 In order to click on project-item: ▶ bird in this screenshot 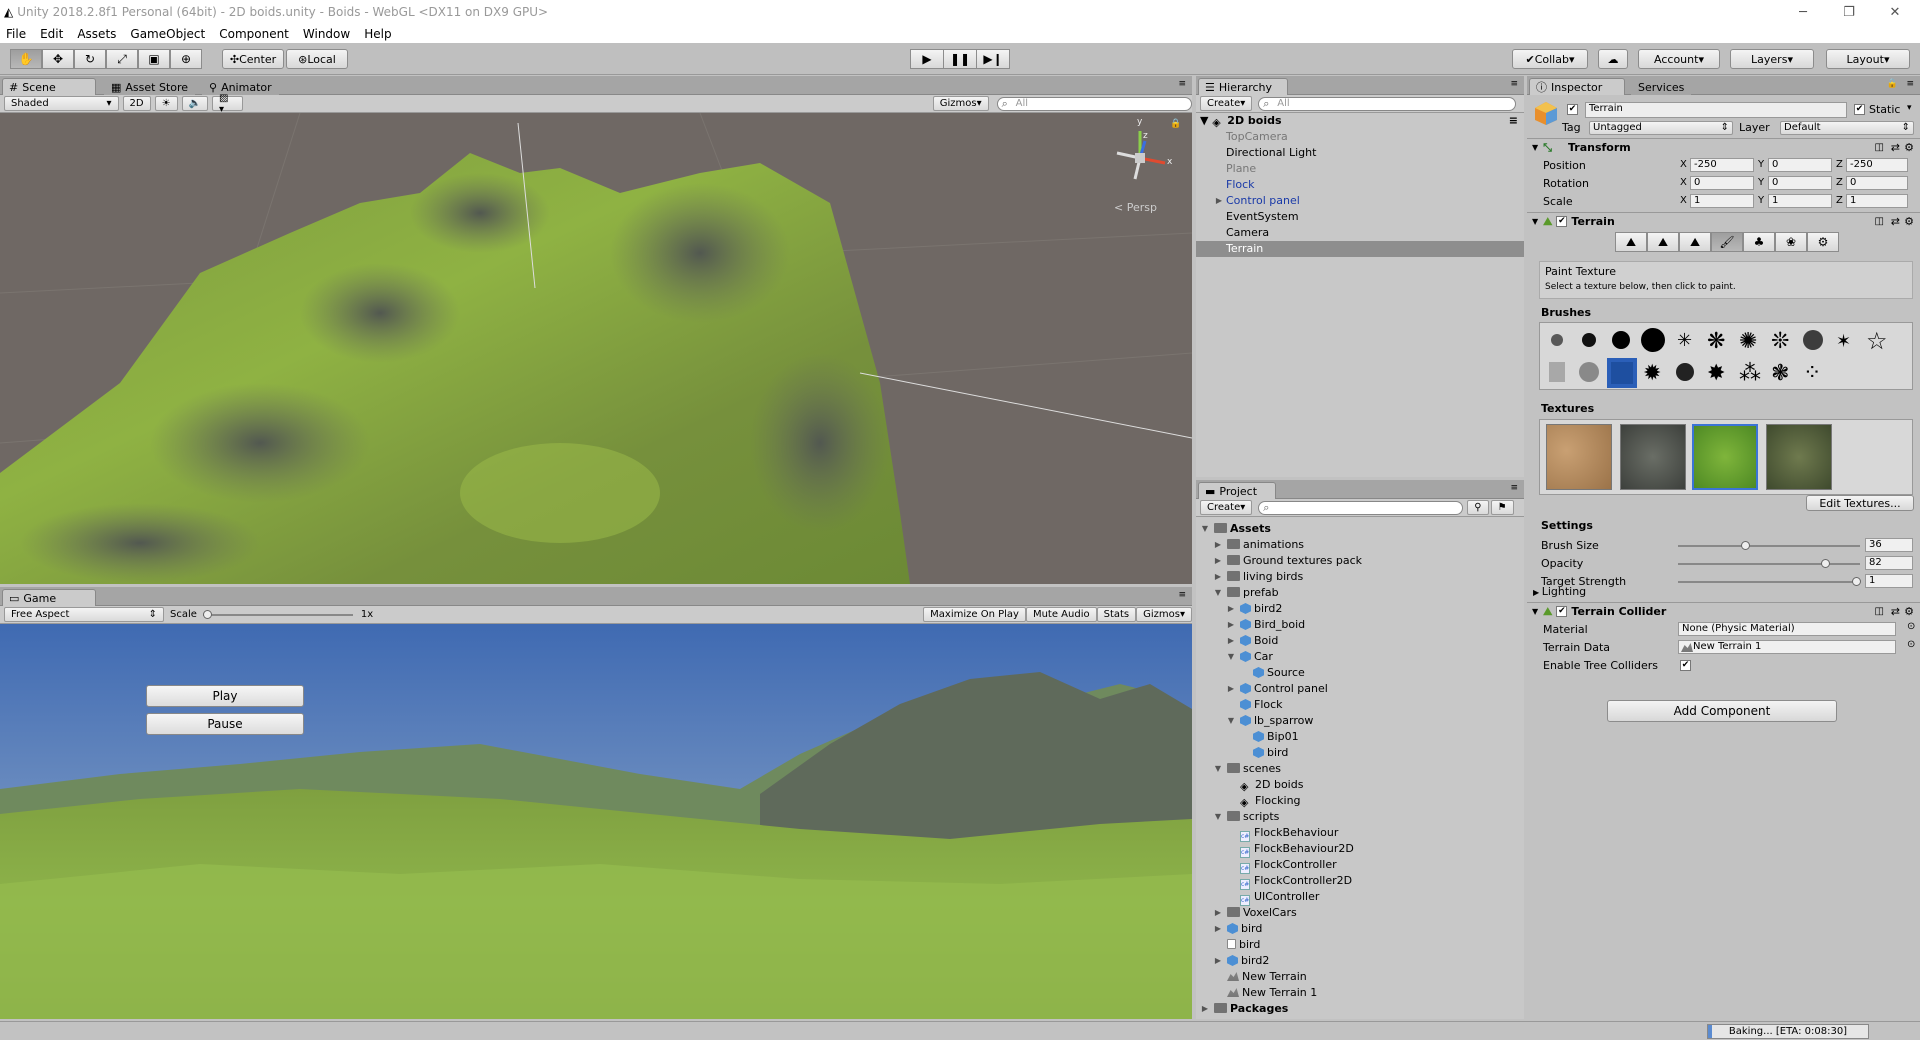, I will do `click(1360, 929)`.